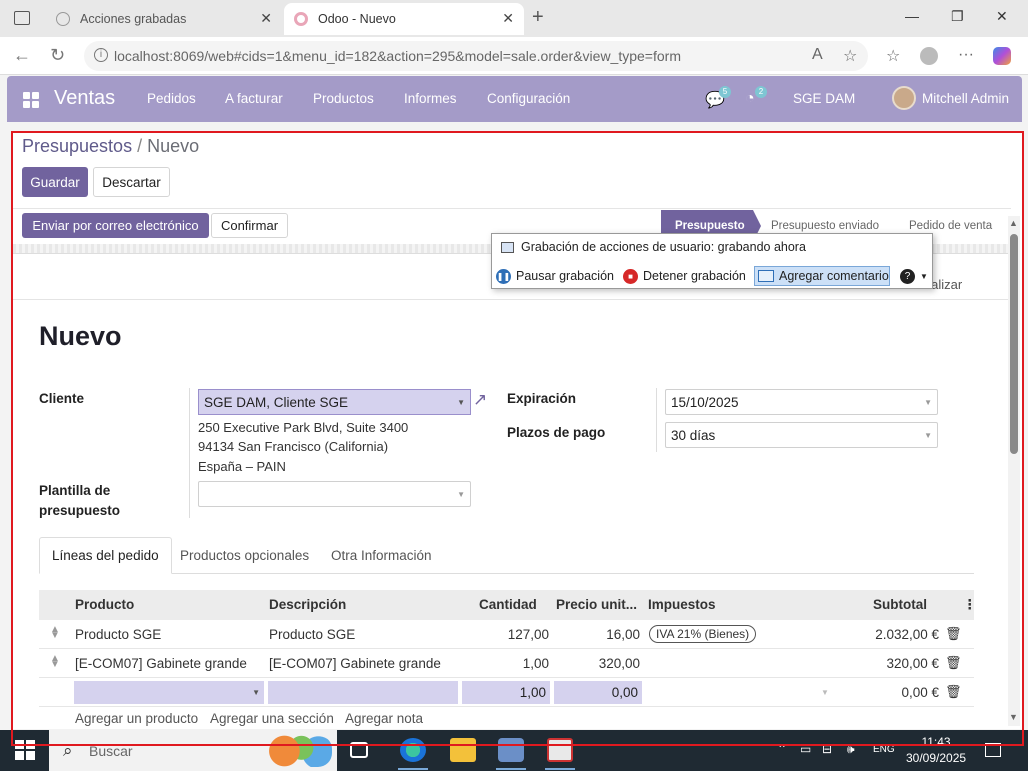  What do you see at coordinates (1002, 56) in the screenshot?
I see `copilot-icon` at bounding box center [1002, 56].